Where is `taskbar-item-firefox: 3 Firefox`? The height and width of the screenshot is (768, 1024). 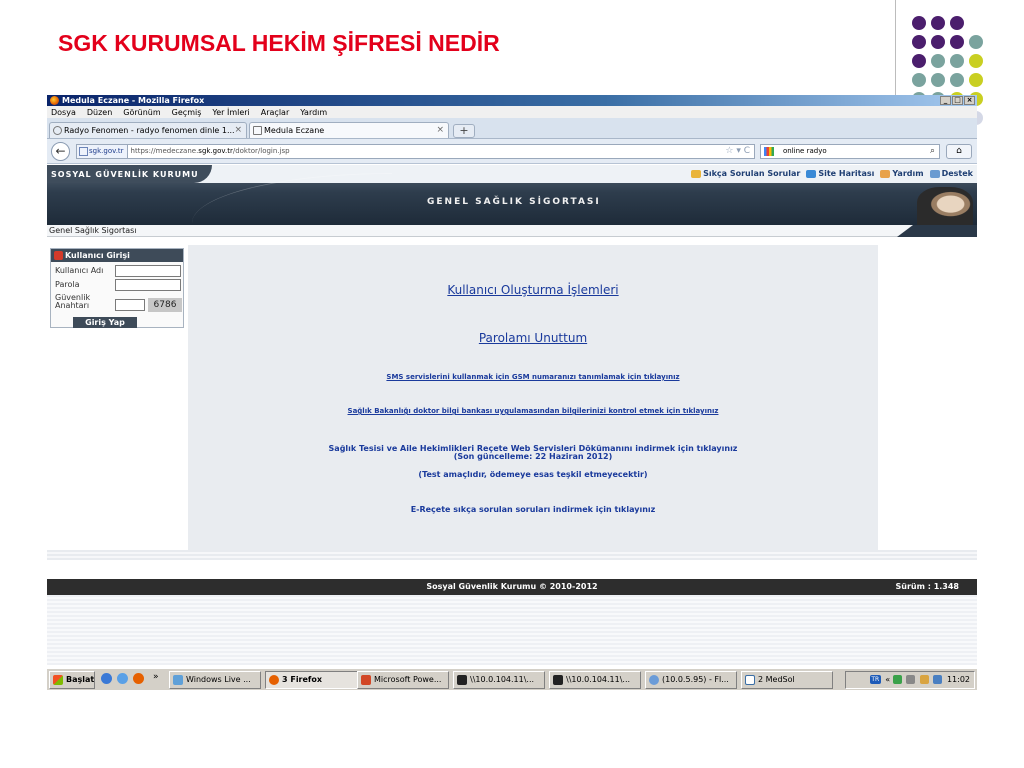
taskbar-item-firefox: 3 Firefox is located at coordinates (314, 680).